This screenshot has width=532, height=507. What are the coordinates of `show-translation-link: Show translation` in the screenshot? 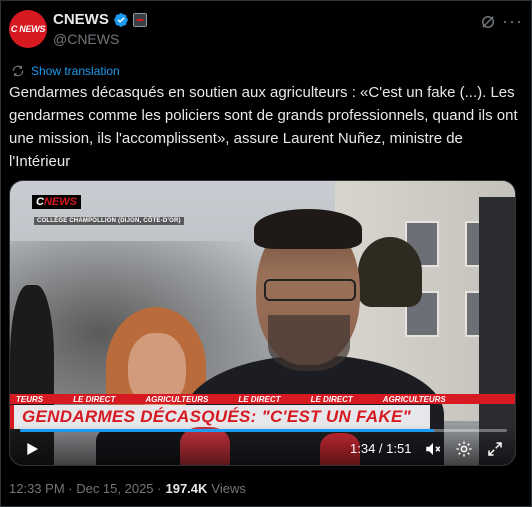 It's located at (65, 71).